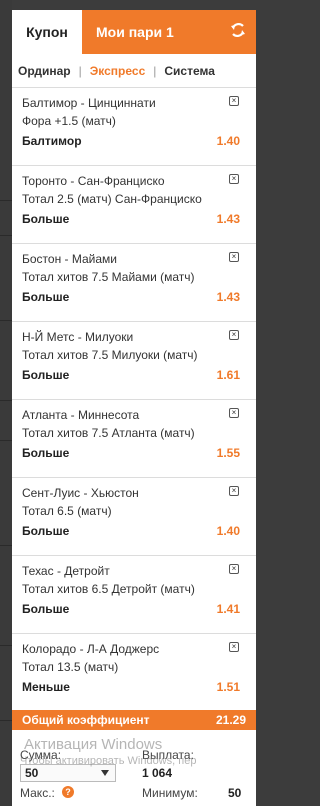  Describe the element at coordinates (235, 793) in the screenshot. I see `min-value: 50` at that location.